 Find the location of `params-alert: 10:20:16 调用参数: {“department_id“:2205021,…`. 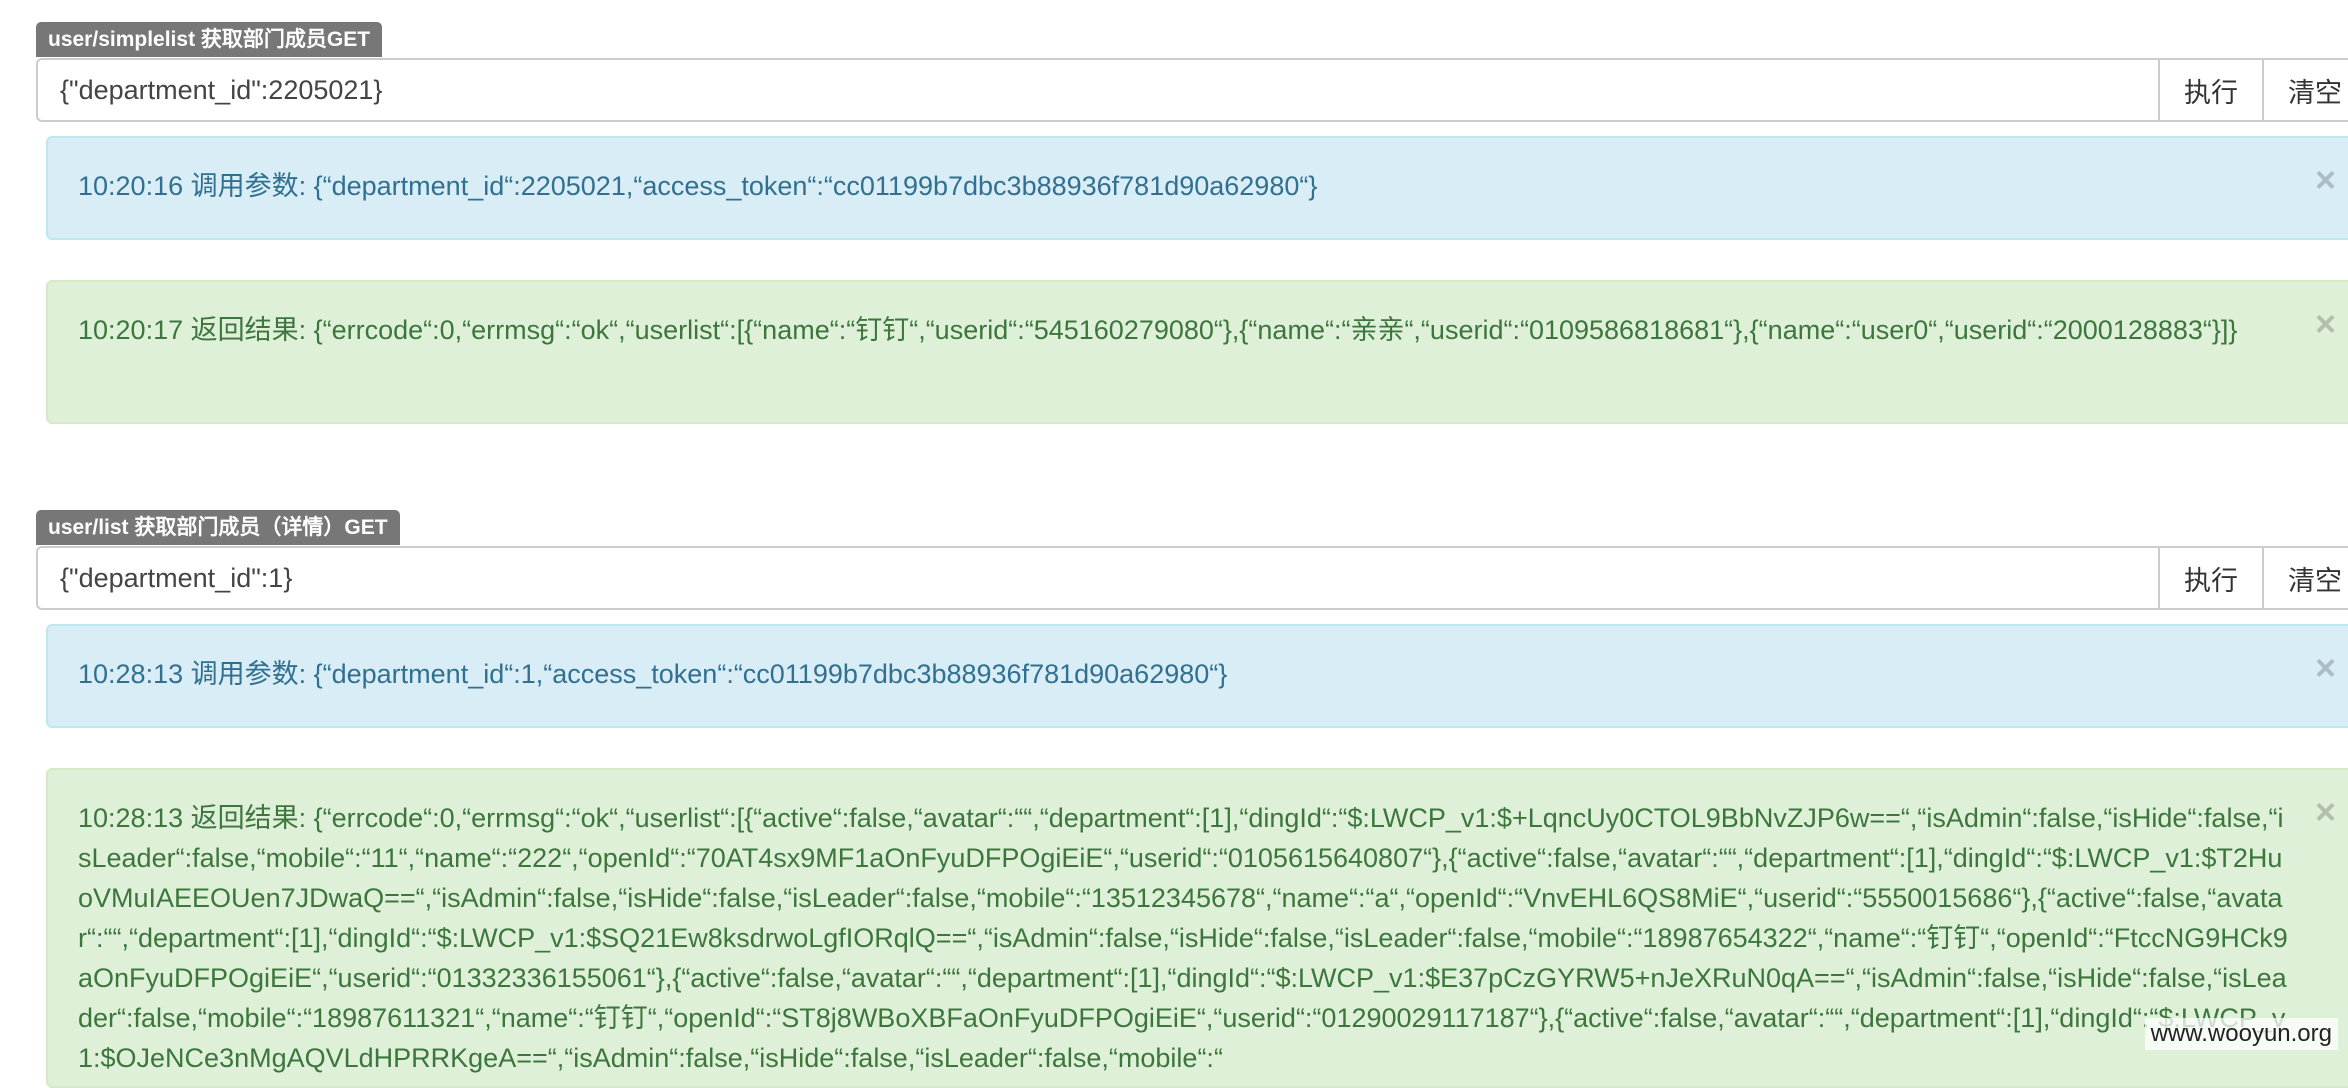

params-alert: 10:20:16 调用参数: {“department_id“:2205021,… is located at coordinates (1197, 188).